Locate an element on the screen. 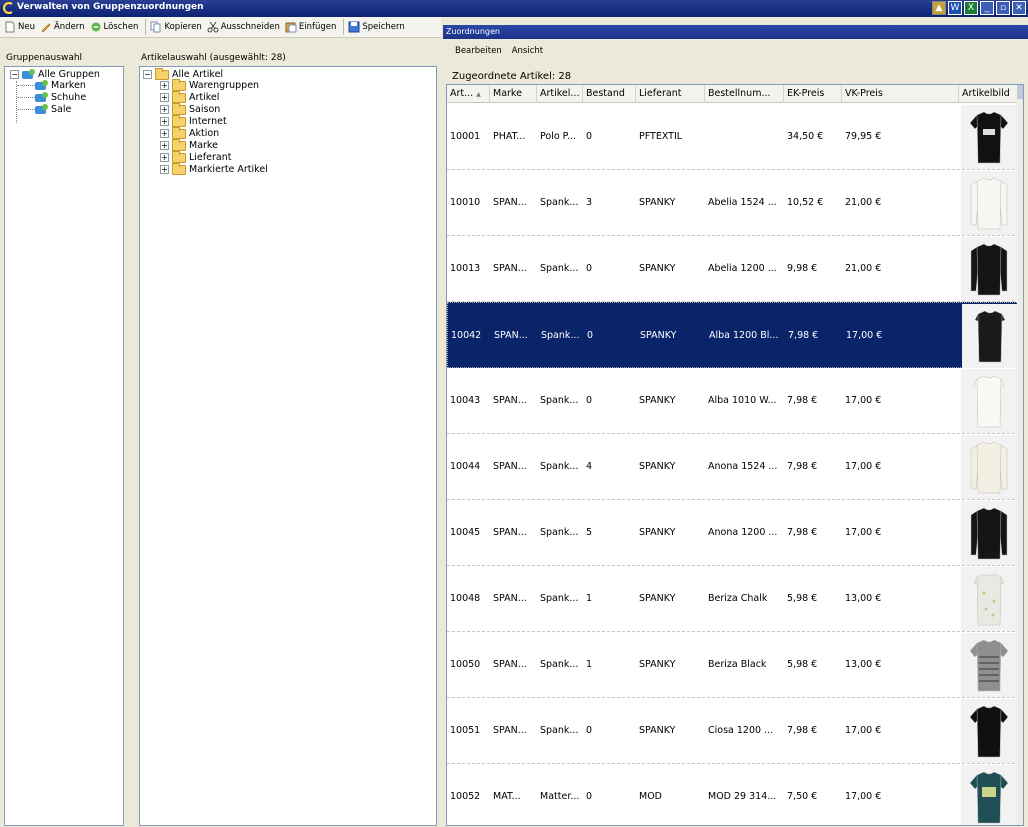 The height and width of the screenshot is (827, 1028). col-art-cell: 10052 is located at coordinates (465, 796).